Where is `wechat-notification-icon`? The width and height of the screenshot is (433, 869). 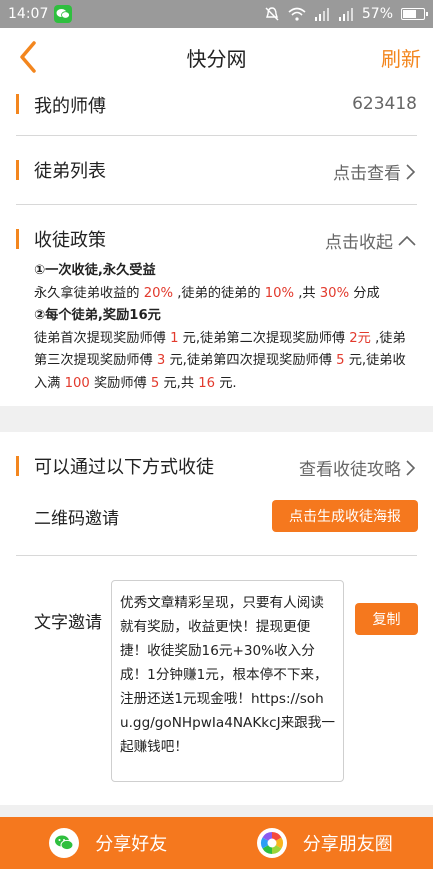 wechat-notification-icon is located at coordinates (63, 14).